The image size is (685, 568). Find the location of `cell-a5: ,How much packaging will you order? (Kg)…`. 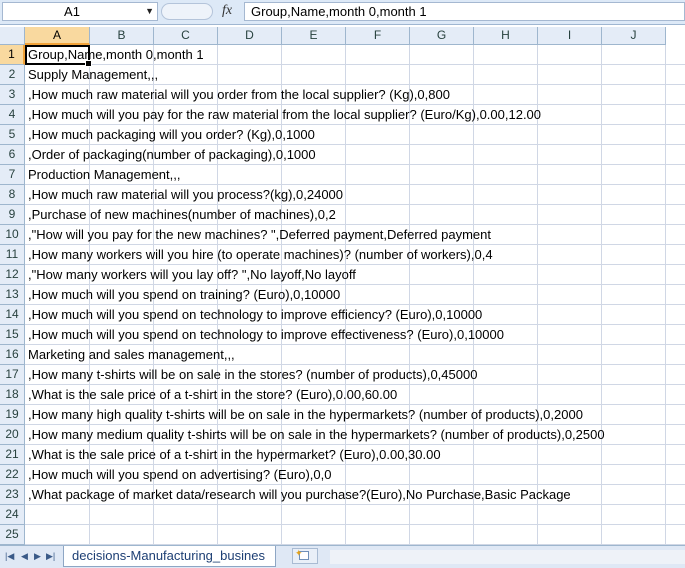

cell-a5: ,How much packaging will you order? (Kg)… is located at coordinates (171, 135).